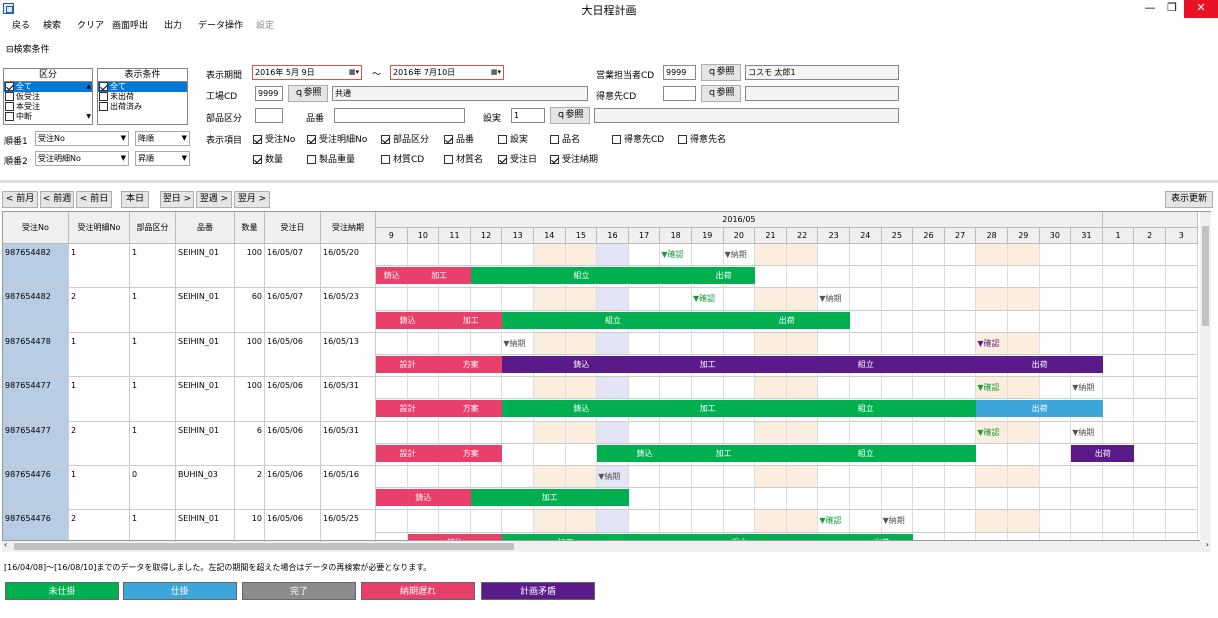 The width and height of the screenshot is (1218, 618). I want to click on gantt-bar: 鋳込, so click(581, 364).